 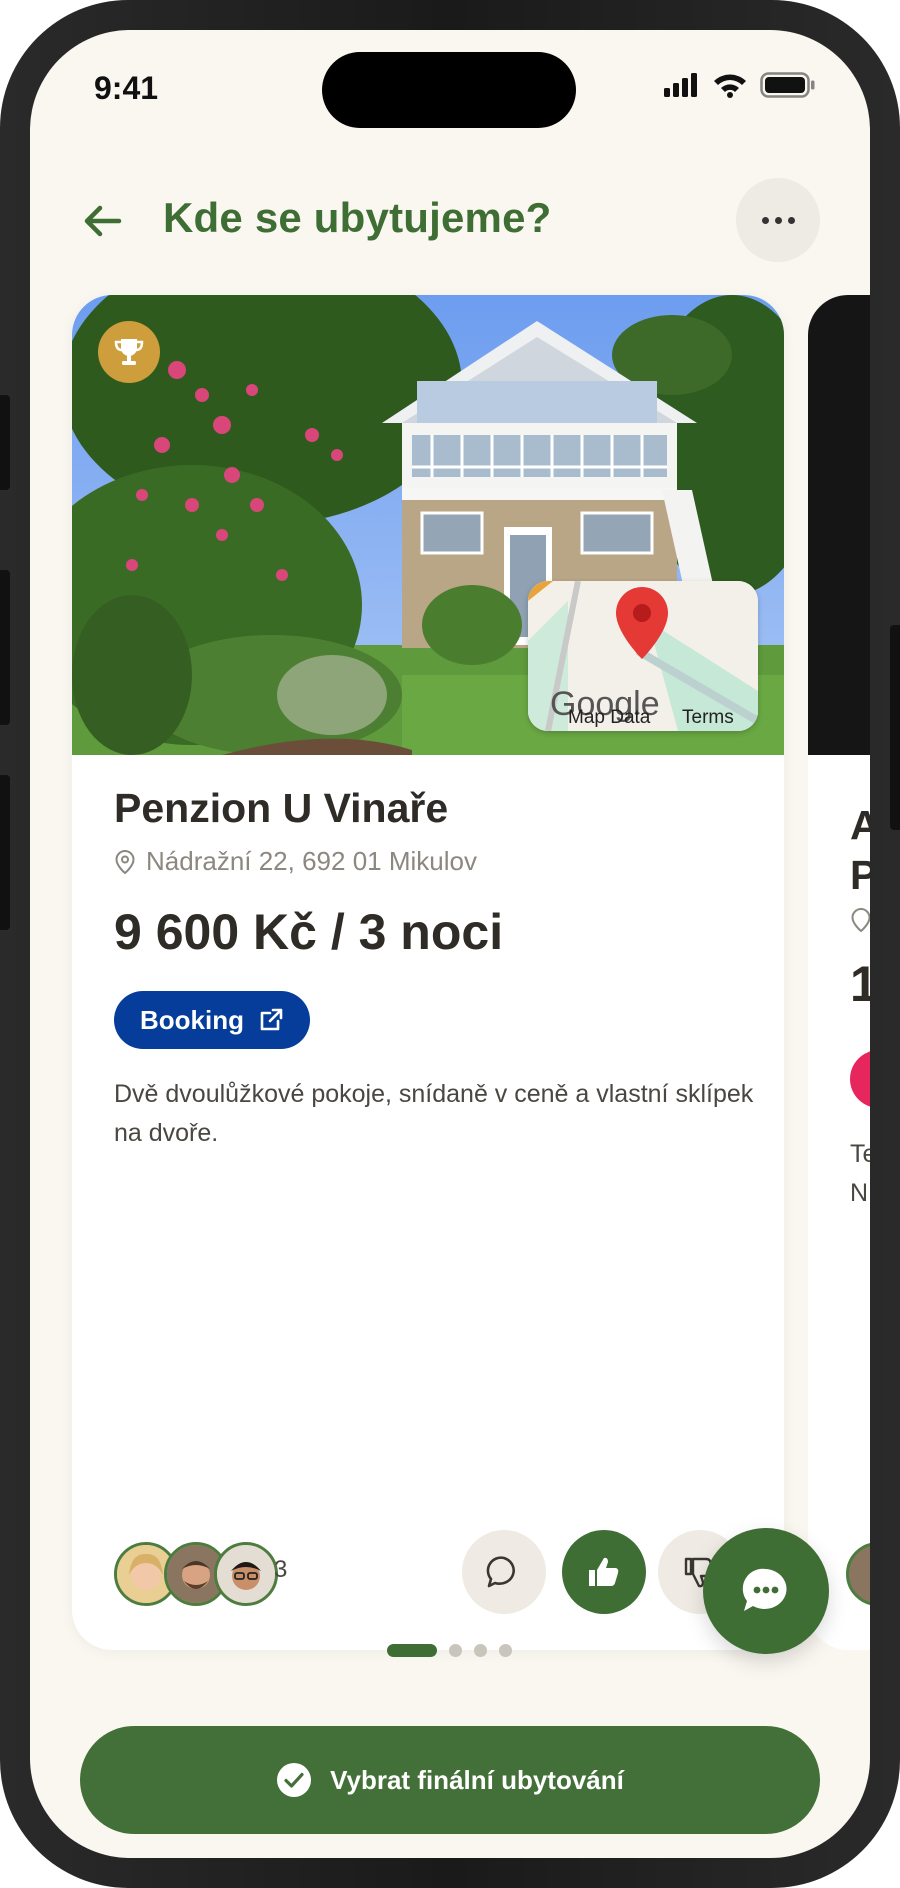 What do you see at coordinates (192, 1019) in the screenshot?
I see `booking-label: Booking` at bounding box center [192, 1019].